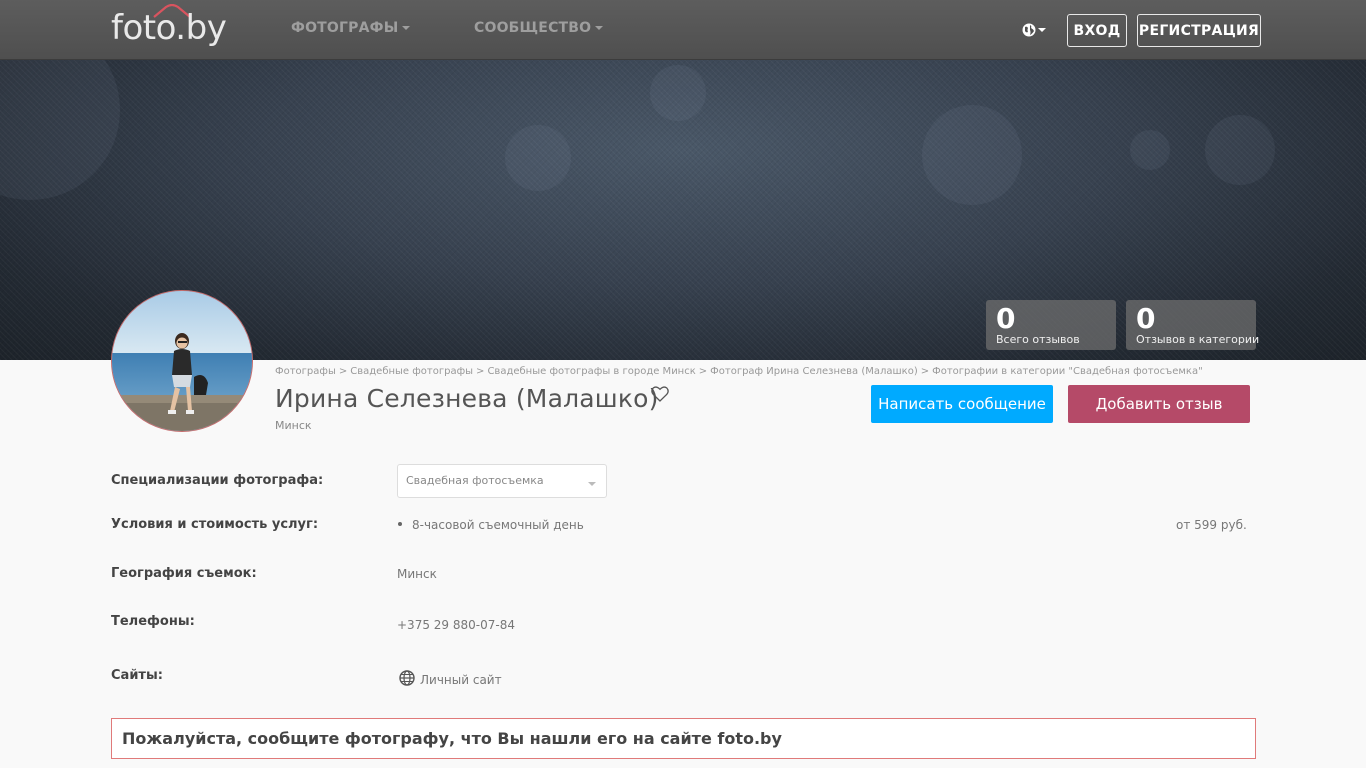 This screenshot has height=768, width=1366. Describe the element at coordinates (962, 404) in the screenshot. I see `write-message-button: Написать сообщение` at that location.